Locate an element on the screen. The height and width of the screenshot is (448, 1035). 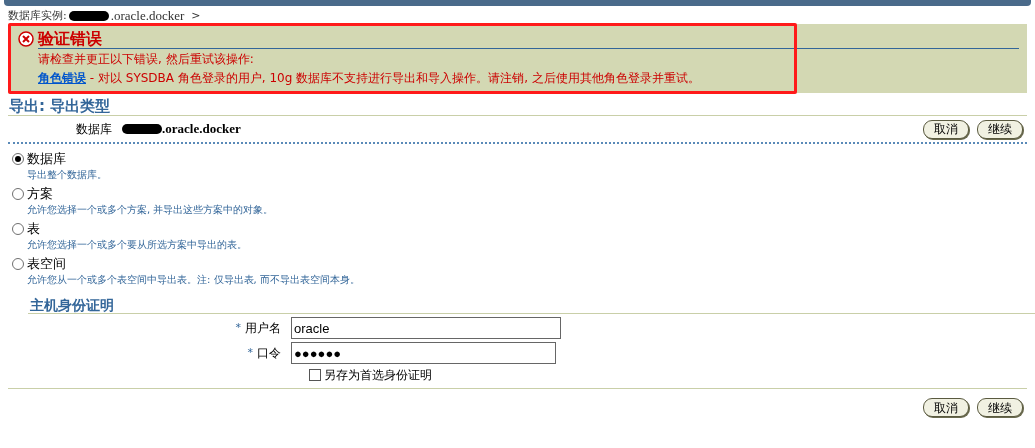
database-value: .oracle.docker is located at coordinates (201, 129).